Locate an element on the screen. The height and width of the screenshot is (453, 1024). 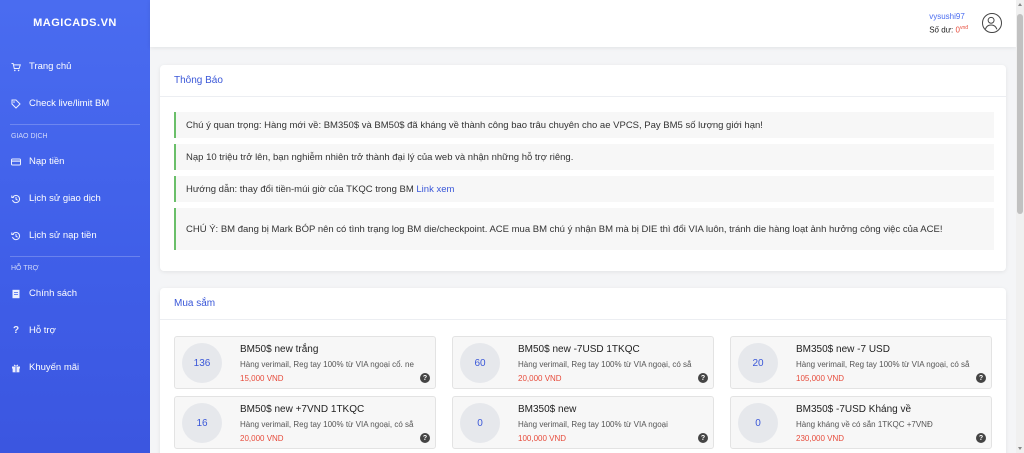
gift-icon is located at coordinates (16, 368).